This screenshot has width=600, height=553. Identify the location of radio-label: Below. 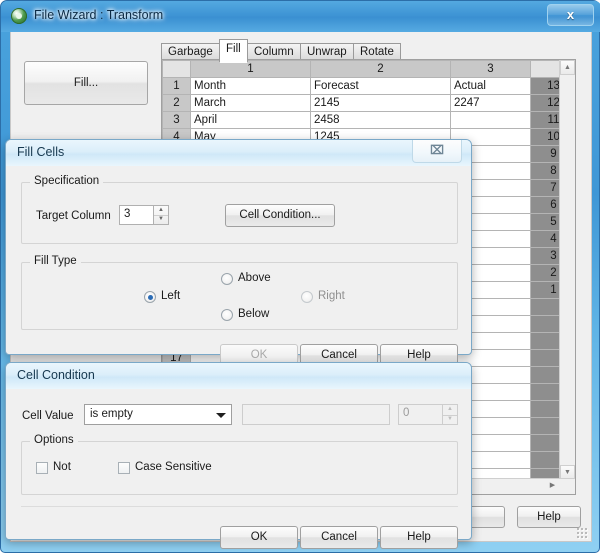
(254, 314).